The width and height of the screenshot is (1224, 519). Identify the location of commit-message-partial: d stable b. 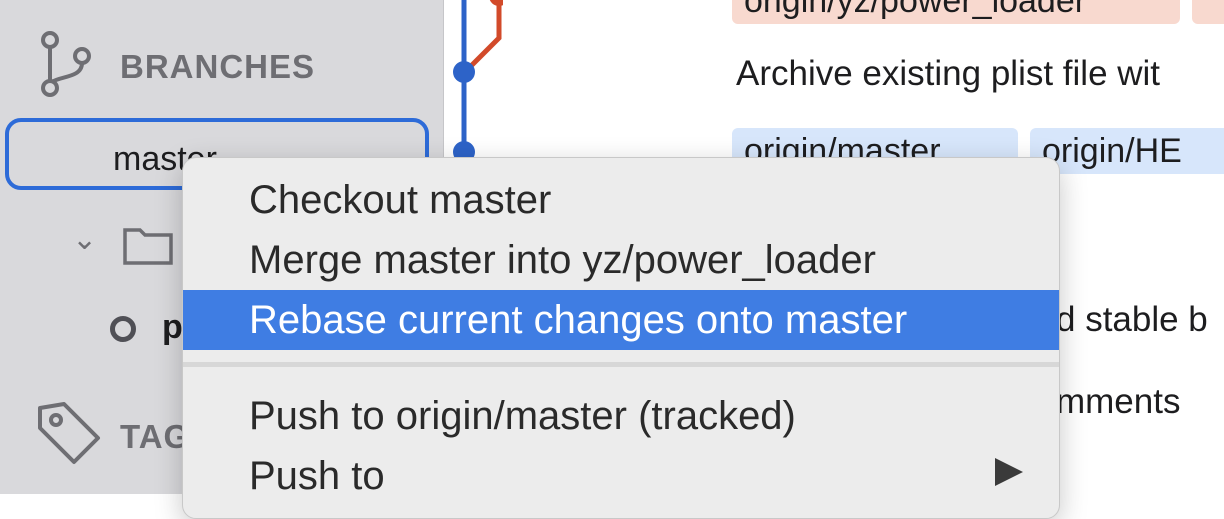
(1132, 320).